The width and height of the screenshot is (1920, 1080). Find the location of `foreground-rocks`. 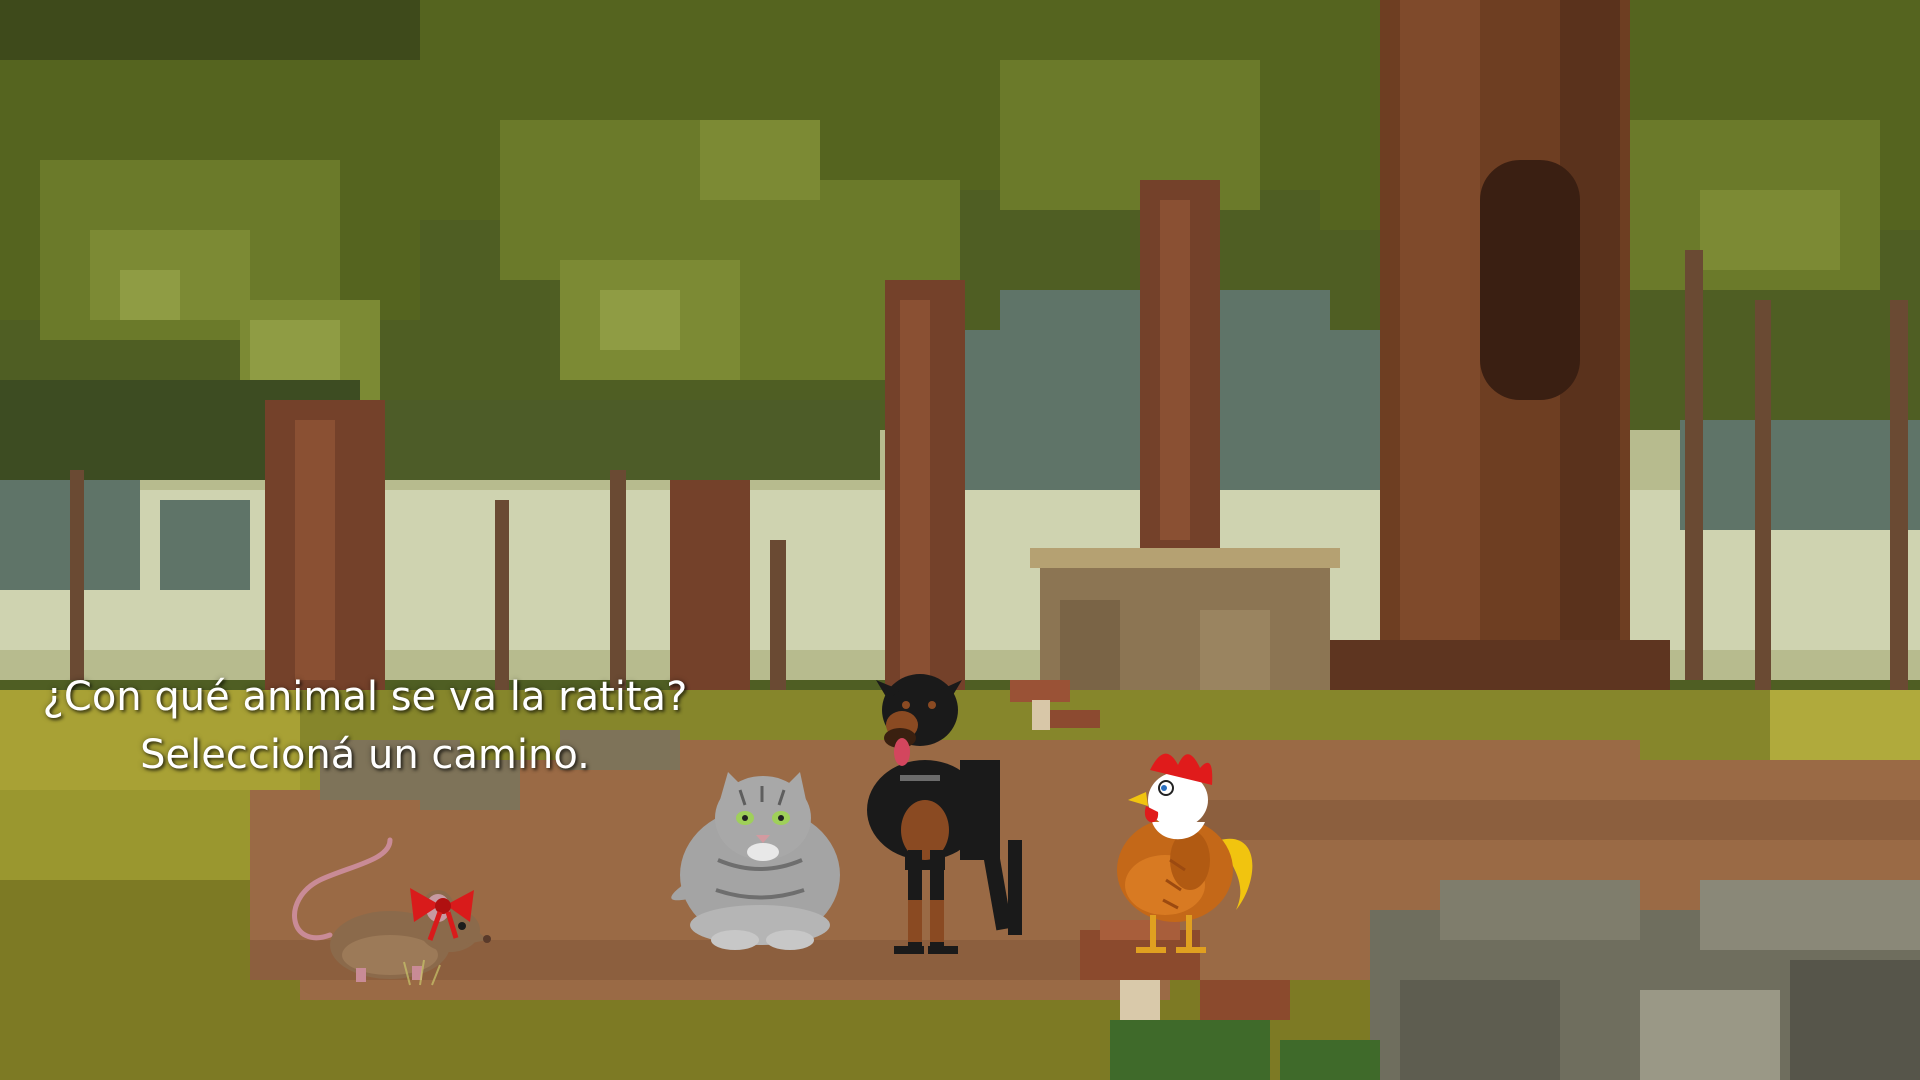

foreground-rocks is located at coordinates (1645, 980).